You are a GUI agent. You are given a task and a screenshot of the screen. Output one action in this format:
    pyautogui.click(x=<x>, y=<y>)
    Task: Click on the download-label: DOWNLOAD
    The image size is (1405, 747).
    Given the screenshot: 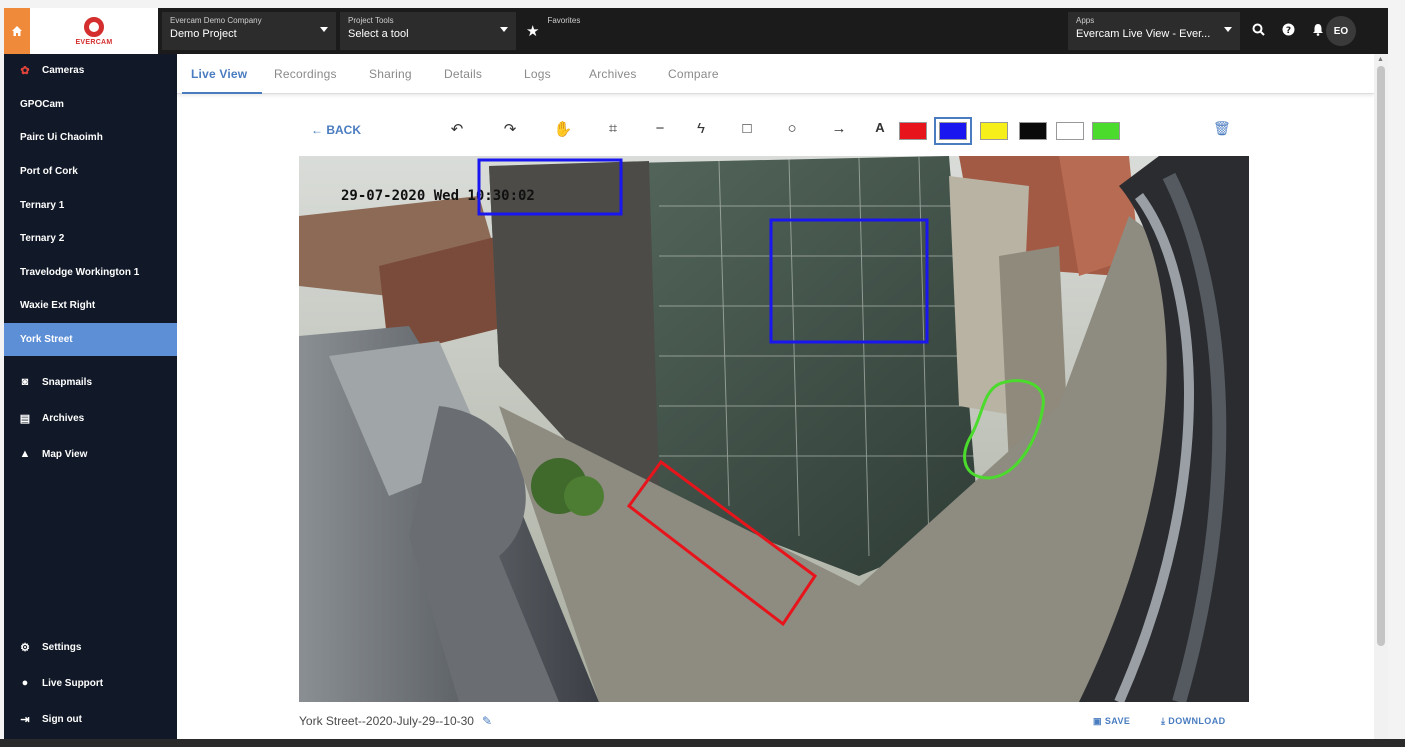 What is the action you would take?
    pyautogui.click(x=1197, y=721)
    